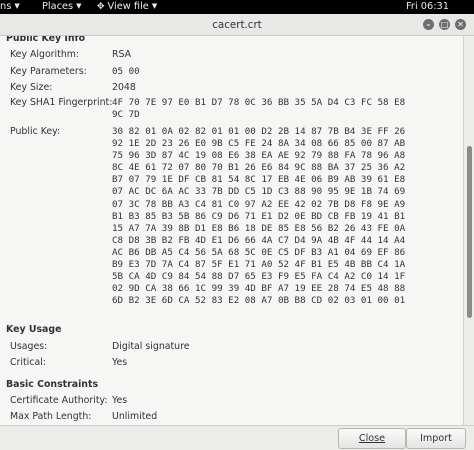 This screenshot has width=474, height=450. I want to click on import-button: Import, so click(436, 438).